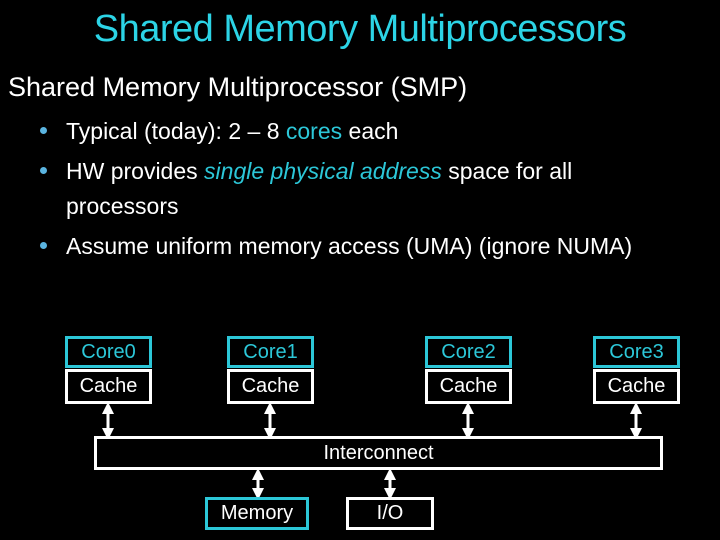 The width and height of the screenshot is (720, 540). What do you see at coordinates (378, 453) in the screenshot?
I see `interconnect-bus: Interconnect` at bounding box center [378, 453].